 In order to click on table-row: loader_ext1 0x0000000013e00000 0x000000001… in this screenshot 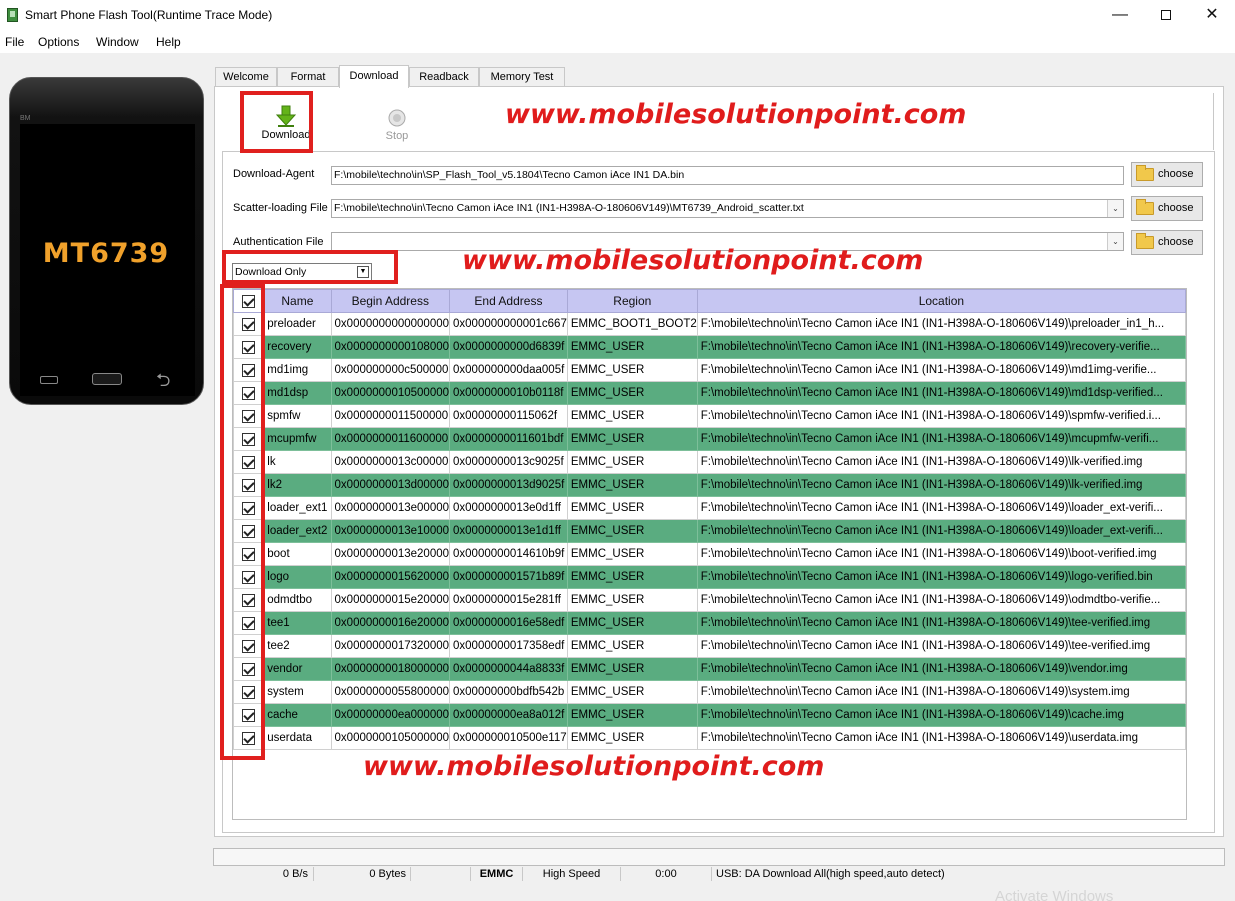, I will do `click(709, 508)`.